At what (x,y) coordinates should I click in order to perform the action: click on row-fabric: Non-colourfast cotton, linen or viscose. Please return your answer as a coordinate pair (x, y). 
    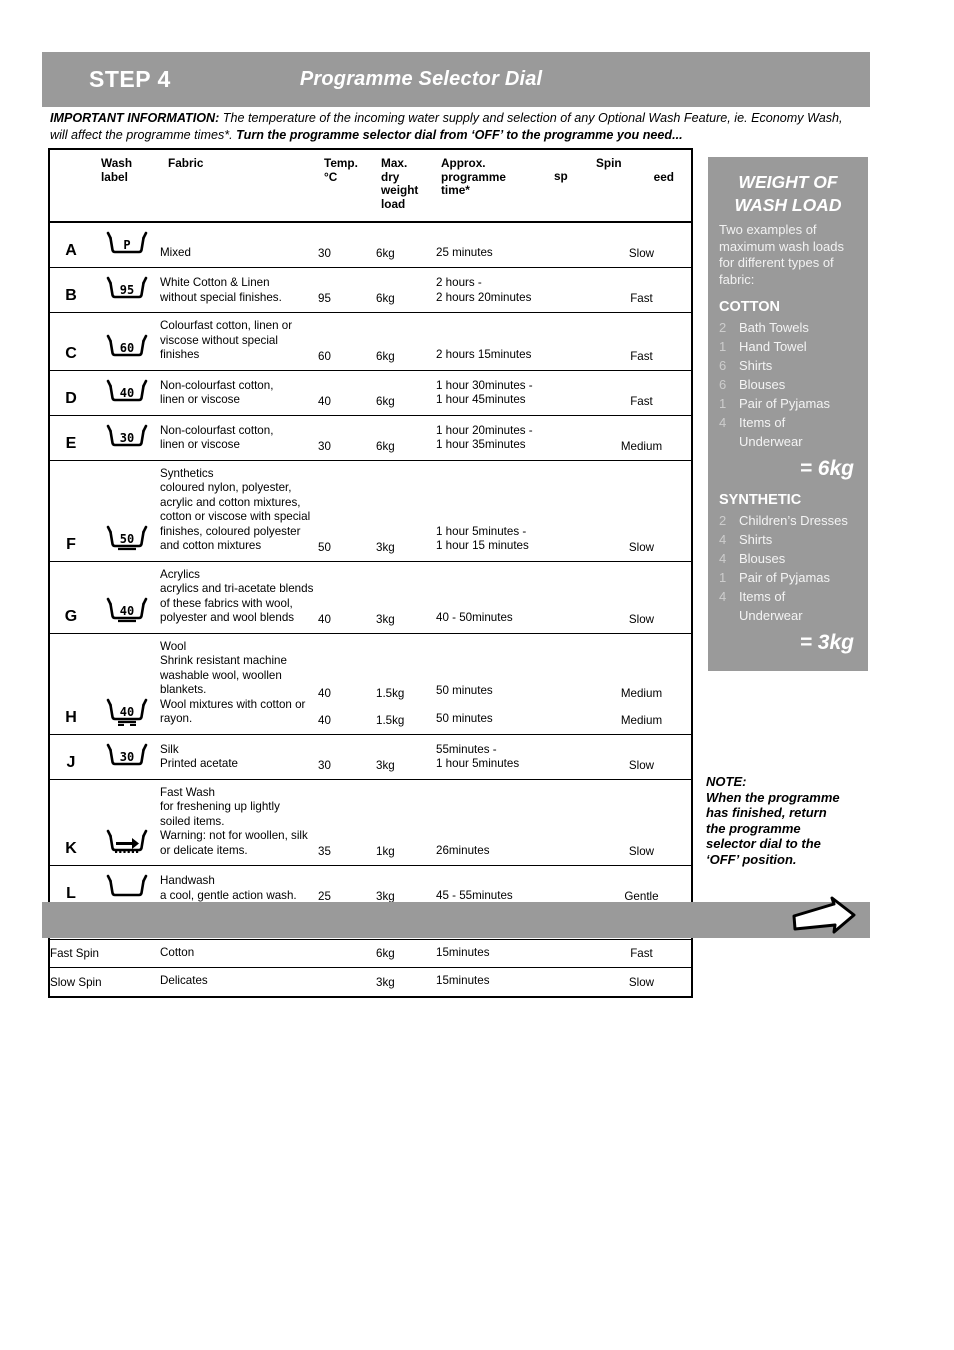
    Looking at the image, I should click on (239, 393).